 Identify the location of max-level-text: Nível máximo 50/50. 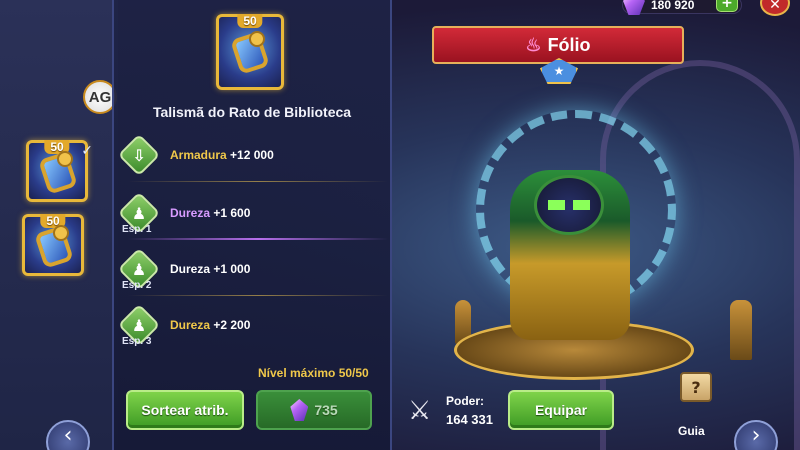
(313, 373).